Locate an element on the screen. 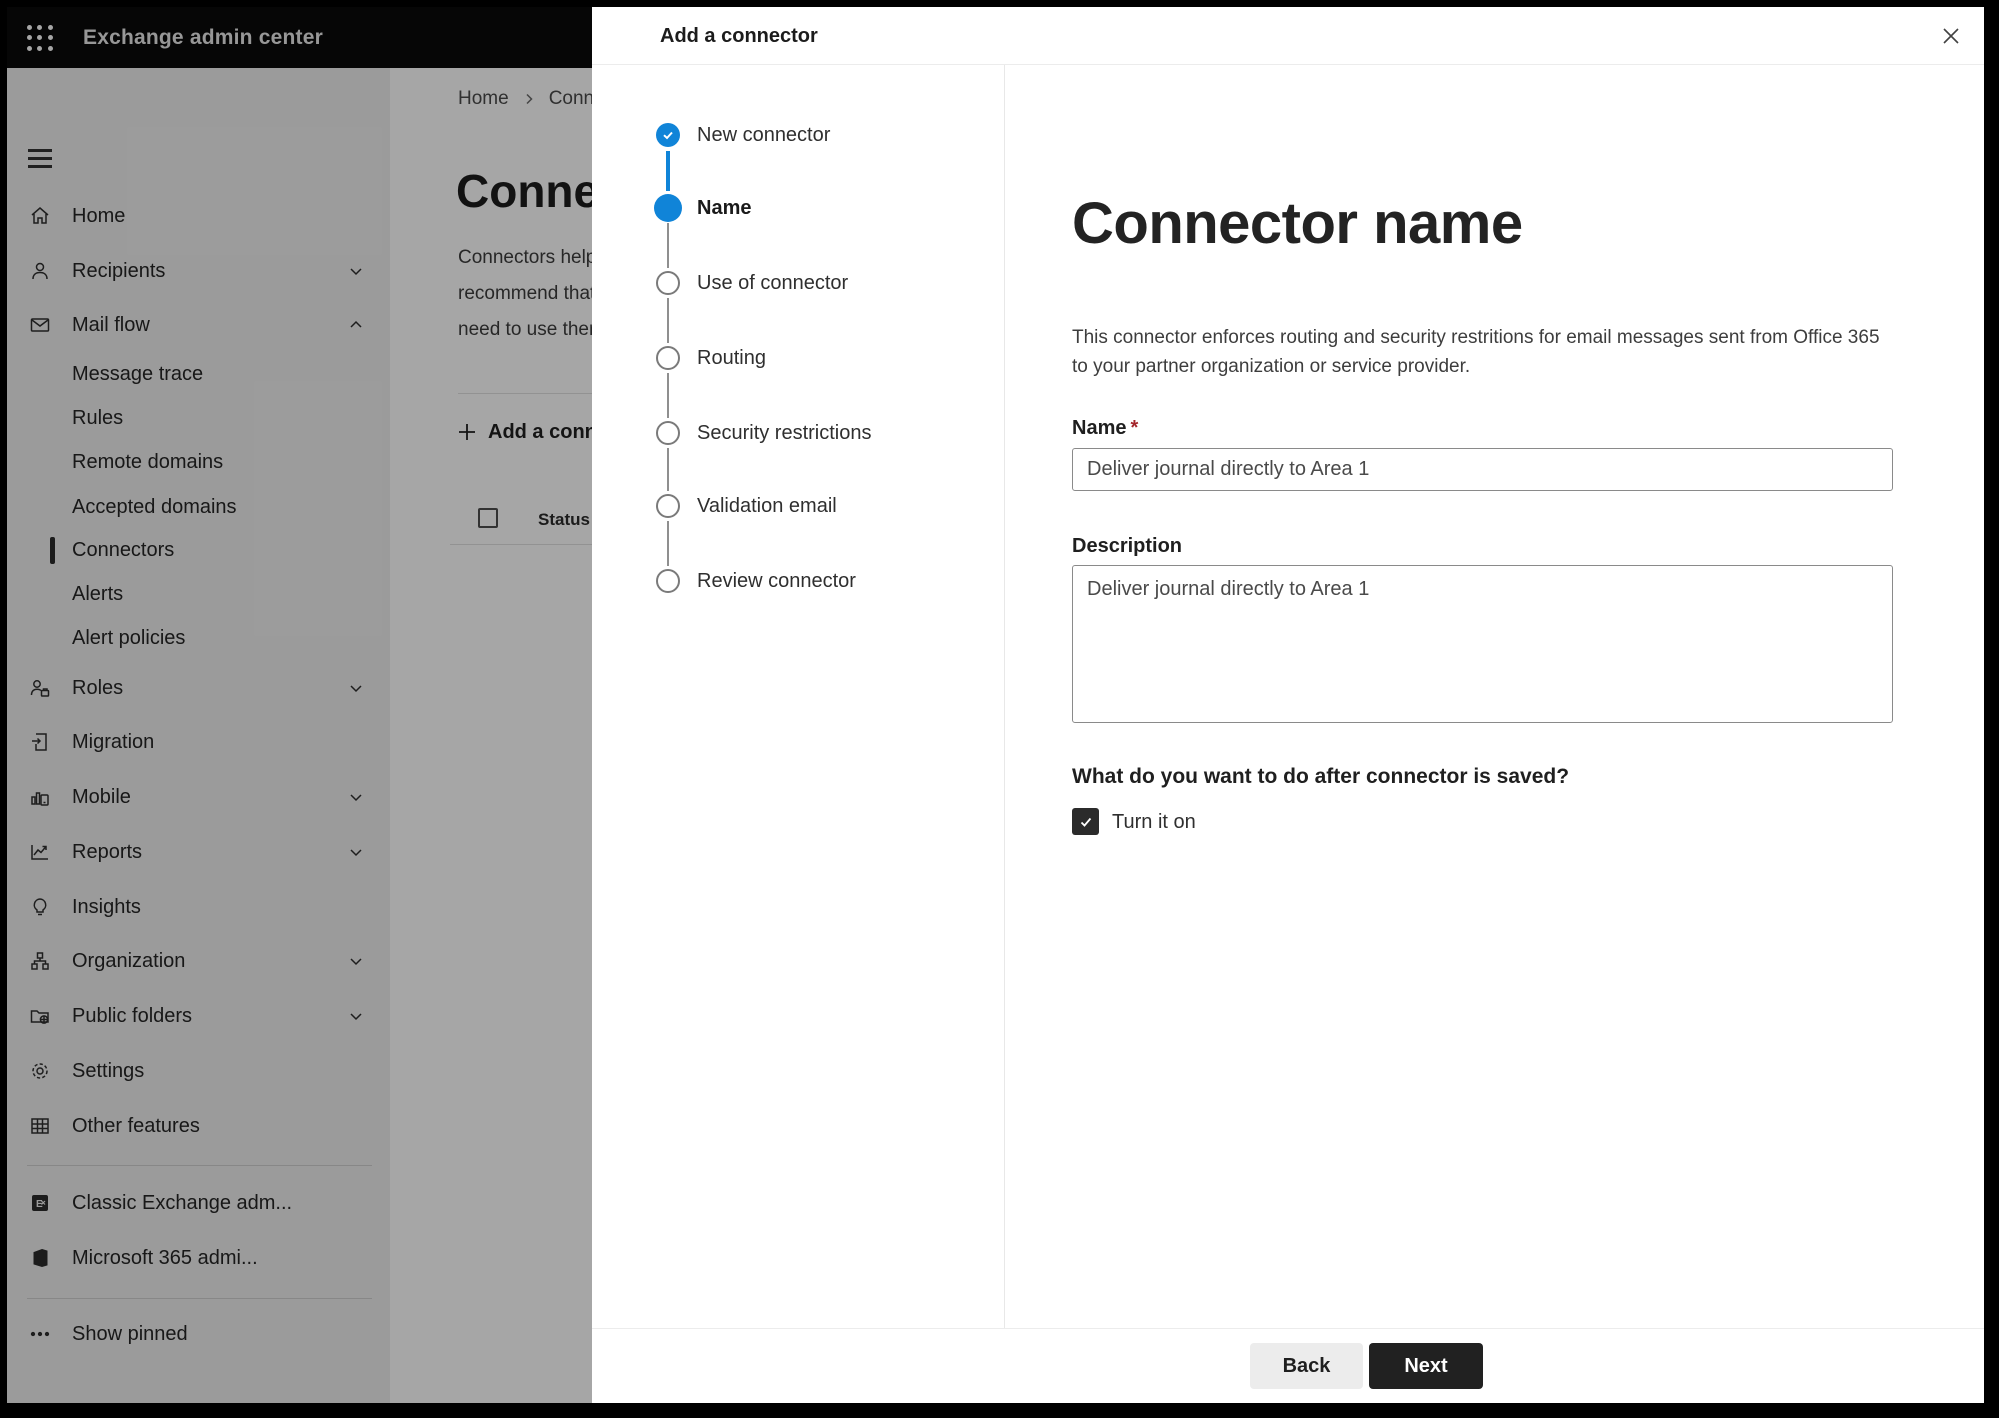 The width and height of the screenshot is (1999, 1418). modal-header: Add a connector is located at coordinates (1288, 36).